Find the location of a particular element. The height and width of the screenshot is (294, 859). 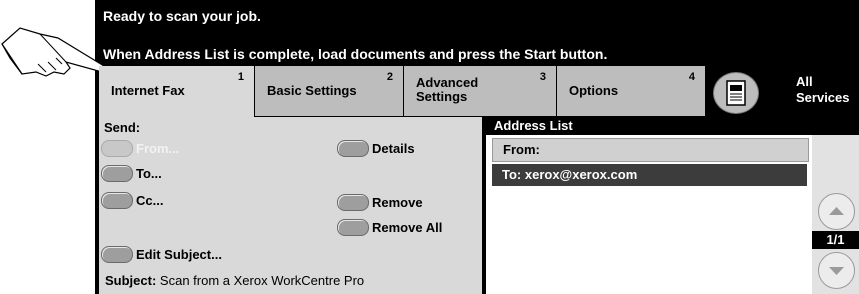

subject-label: Subject: is located at coordinates (131, 280).